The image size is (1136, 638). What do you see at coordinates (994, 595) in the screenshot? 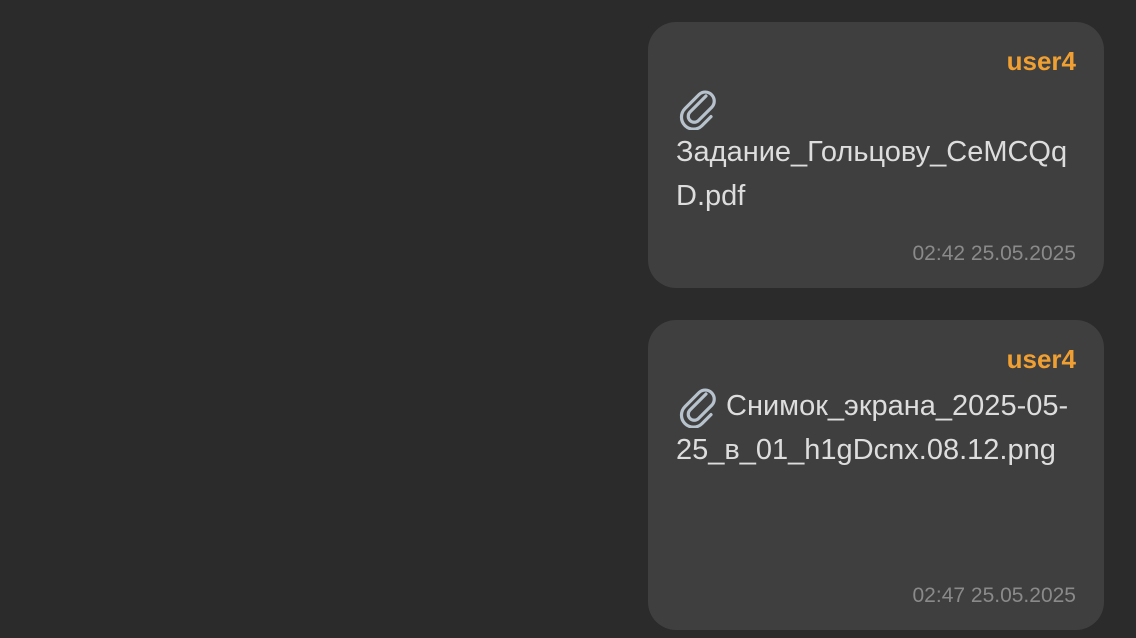
I see `message-timestamp: 02:47 25.05.2025` at bounding box center [994, 595].